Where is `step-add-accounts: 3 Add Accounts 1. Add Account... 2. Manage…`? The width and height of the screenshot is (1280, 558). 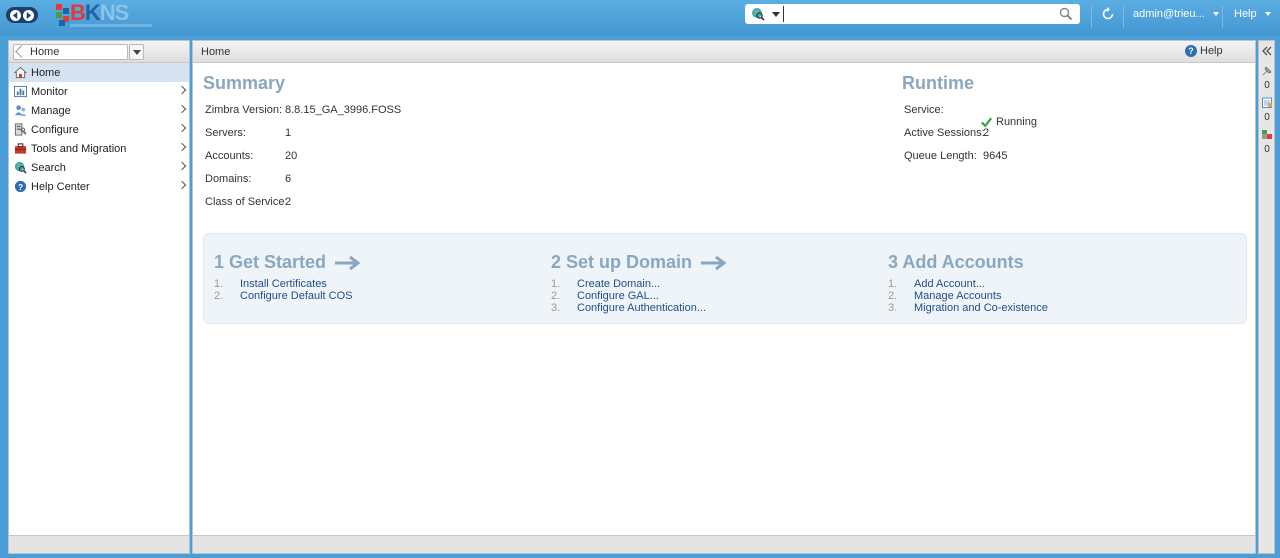
step-add-accounts: 3 Add Accounts 1. Add Account... 2. Manage… is located at coordinates (968, 283).